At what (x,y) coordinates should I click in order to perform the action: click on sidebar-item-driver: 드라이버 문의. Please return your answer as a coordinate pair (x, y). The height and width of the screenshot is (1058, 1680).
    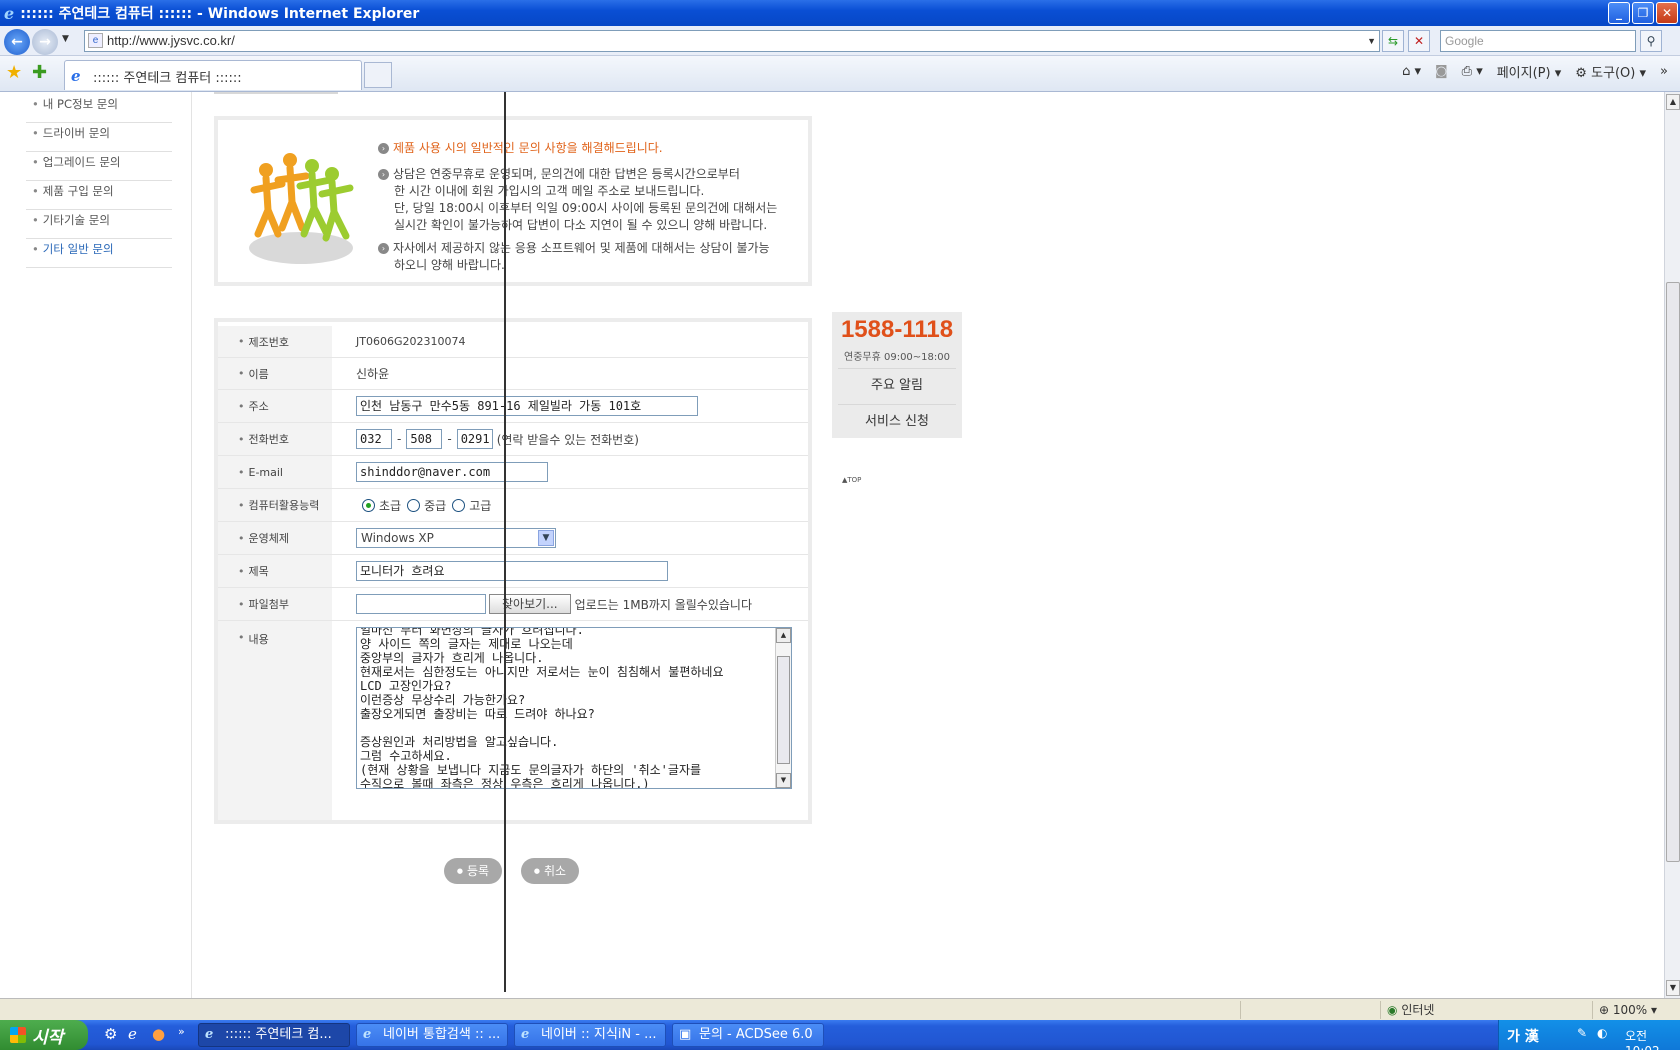
    Looking at the image, I should click on (99, 136).